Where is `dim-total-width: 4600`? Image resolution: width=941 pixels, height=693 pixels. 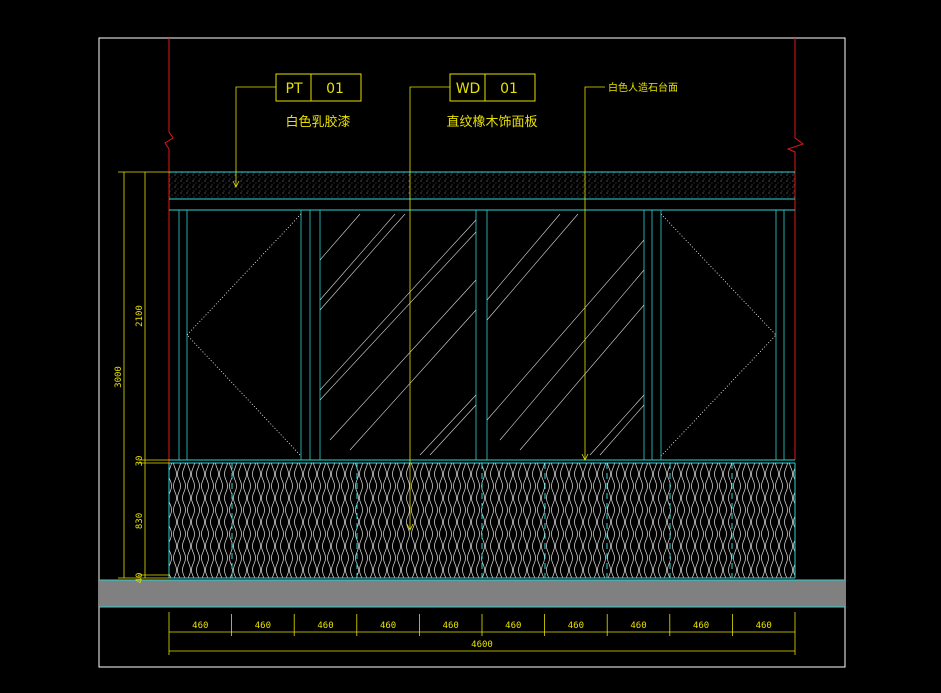
dim-total-width: 4600 is located at coordinates (482, 645).